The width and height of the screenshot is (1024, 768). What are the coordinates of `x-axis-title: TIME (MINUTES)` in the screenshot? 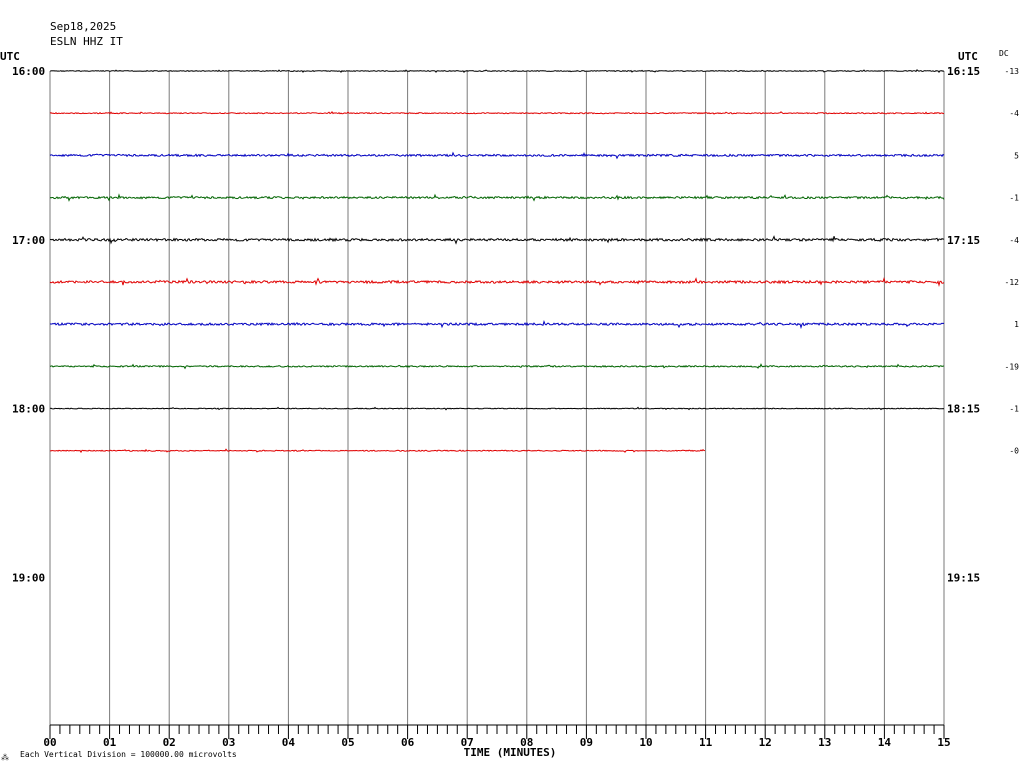 It's located at (510, 752).